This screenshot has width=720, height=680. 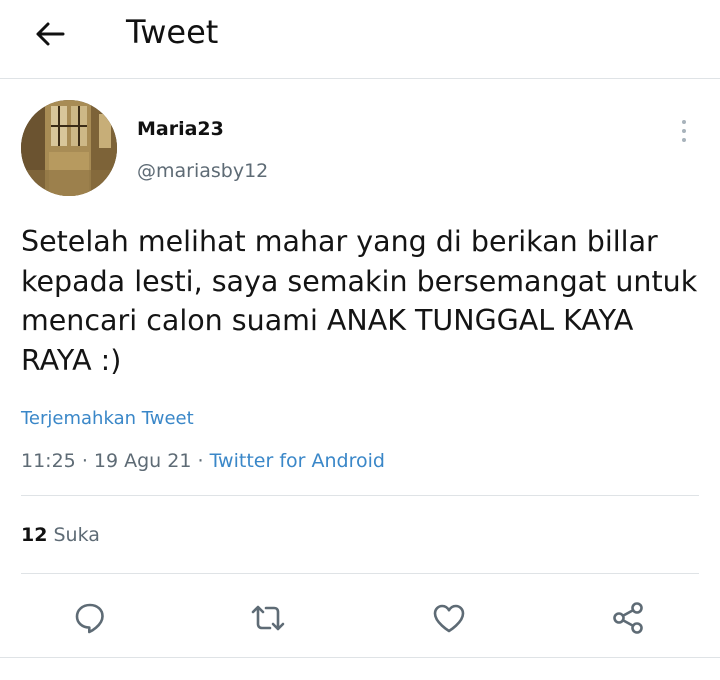 What do you see at coordinates (360, 617) in the screenshot?
I see `tweet-action-bar` at bounding box center [360, 617].